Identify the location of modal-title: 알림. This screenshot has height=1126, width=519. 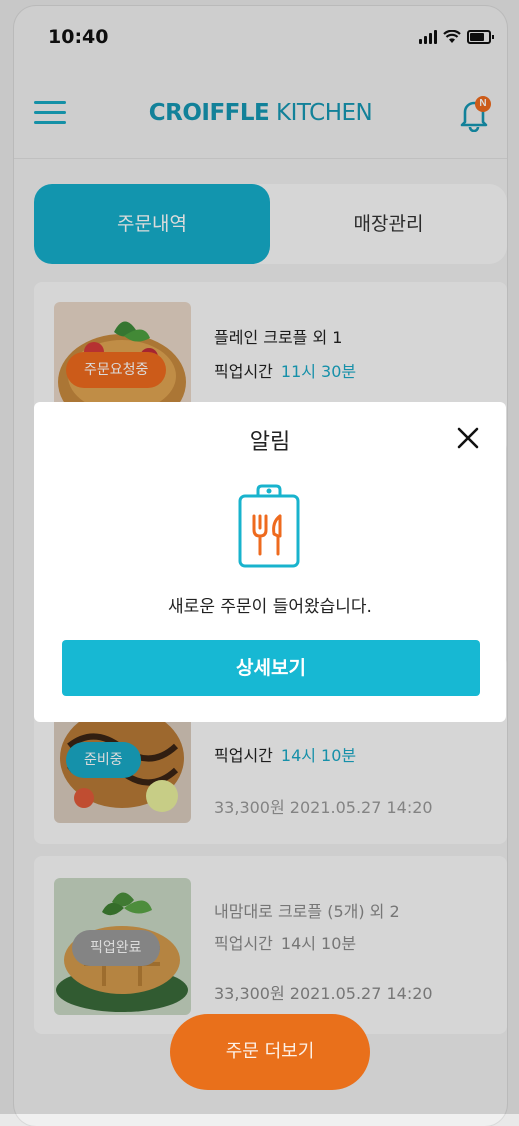
(270, 442).